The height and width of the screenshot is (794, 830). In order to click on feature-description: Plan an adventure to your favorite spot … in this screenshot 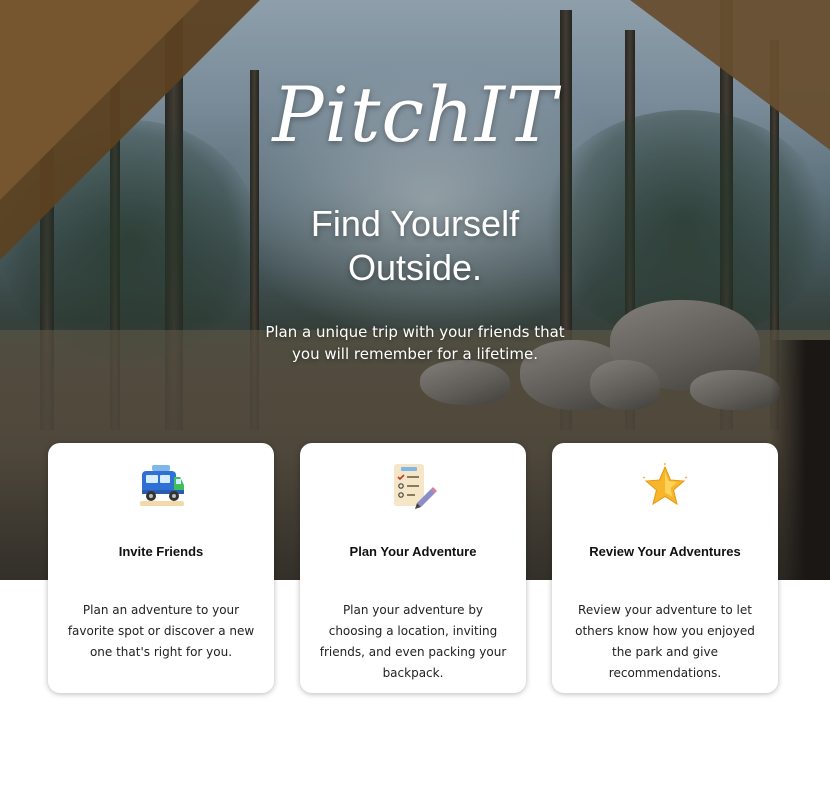, I will do `click(161, 631)`.